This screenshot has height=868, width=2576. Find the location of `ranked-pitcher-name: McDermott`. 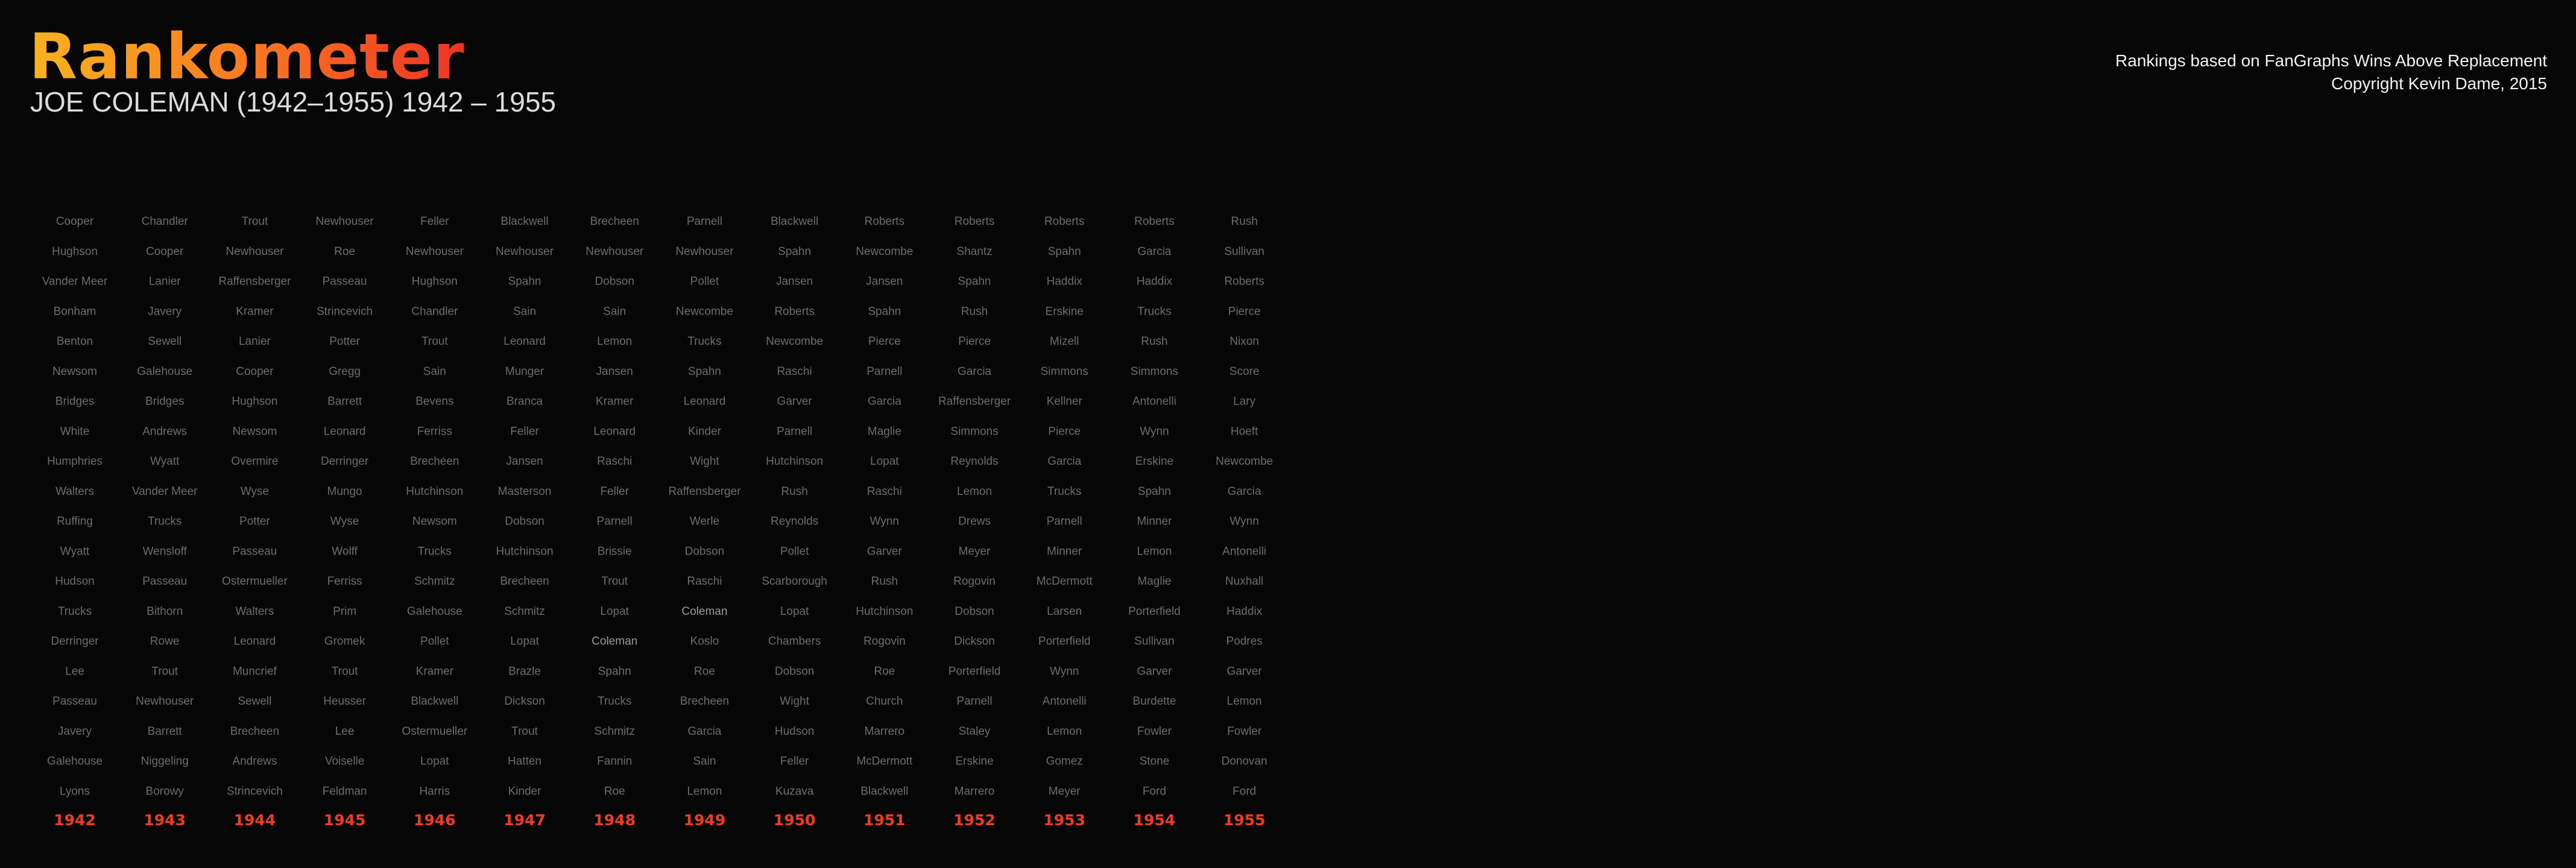

ranked-pitcher-name: McDermott is located at coordinates (1065, 581).